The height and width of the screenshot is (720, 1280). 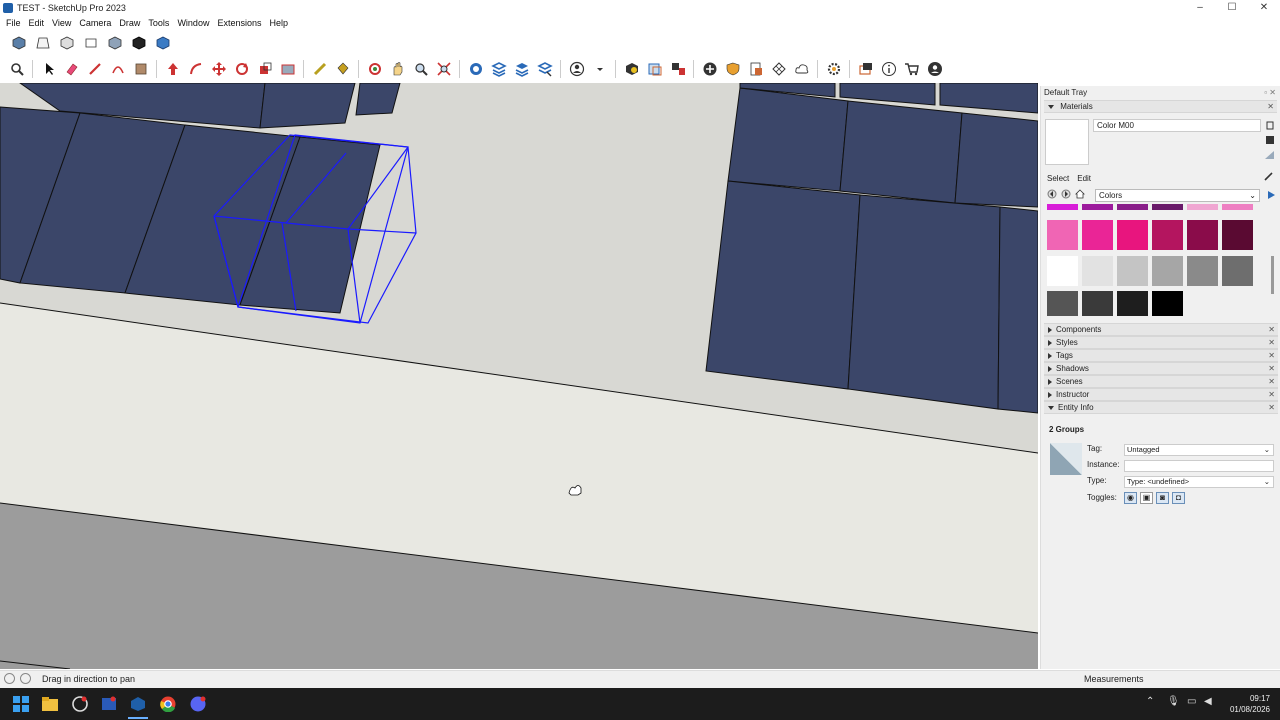 I want to click on menu-camera: Camera, so click(x=95, y=23).